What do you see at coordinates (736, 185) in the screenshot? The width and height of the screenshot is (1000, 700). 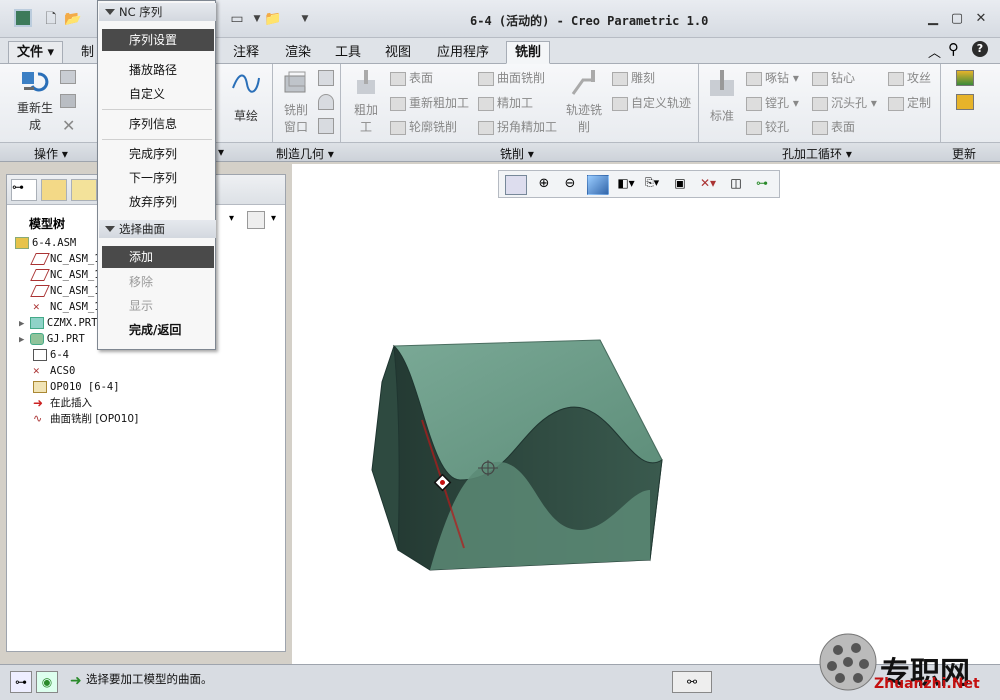 I see `annotation-display-icon: ◫` at bounding box center [736, 185].